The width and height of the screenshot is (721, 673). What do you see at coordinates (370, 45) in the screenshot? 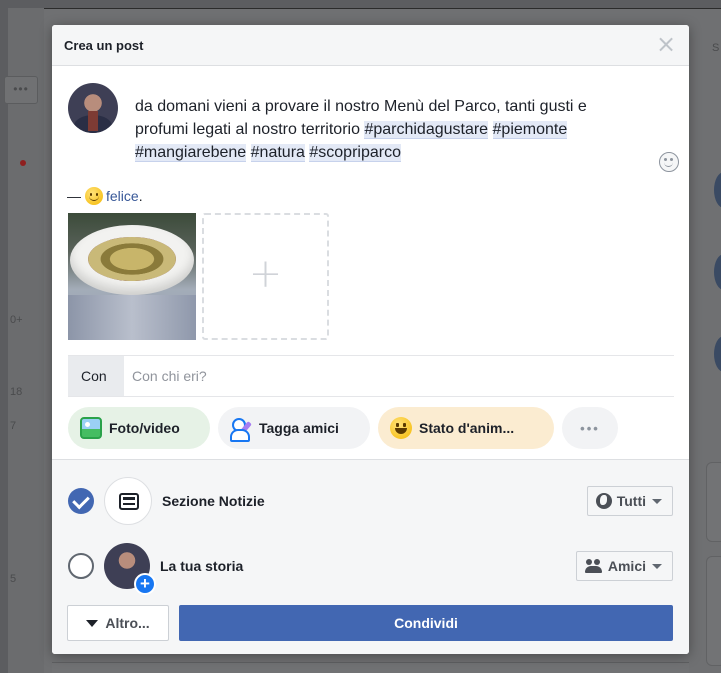
I see `dialog-header: Crea un post ×` at bounding box center [370, 45].